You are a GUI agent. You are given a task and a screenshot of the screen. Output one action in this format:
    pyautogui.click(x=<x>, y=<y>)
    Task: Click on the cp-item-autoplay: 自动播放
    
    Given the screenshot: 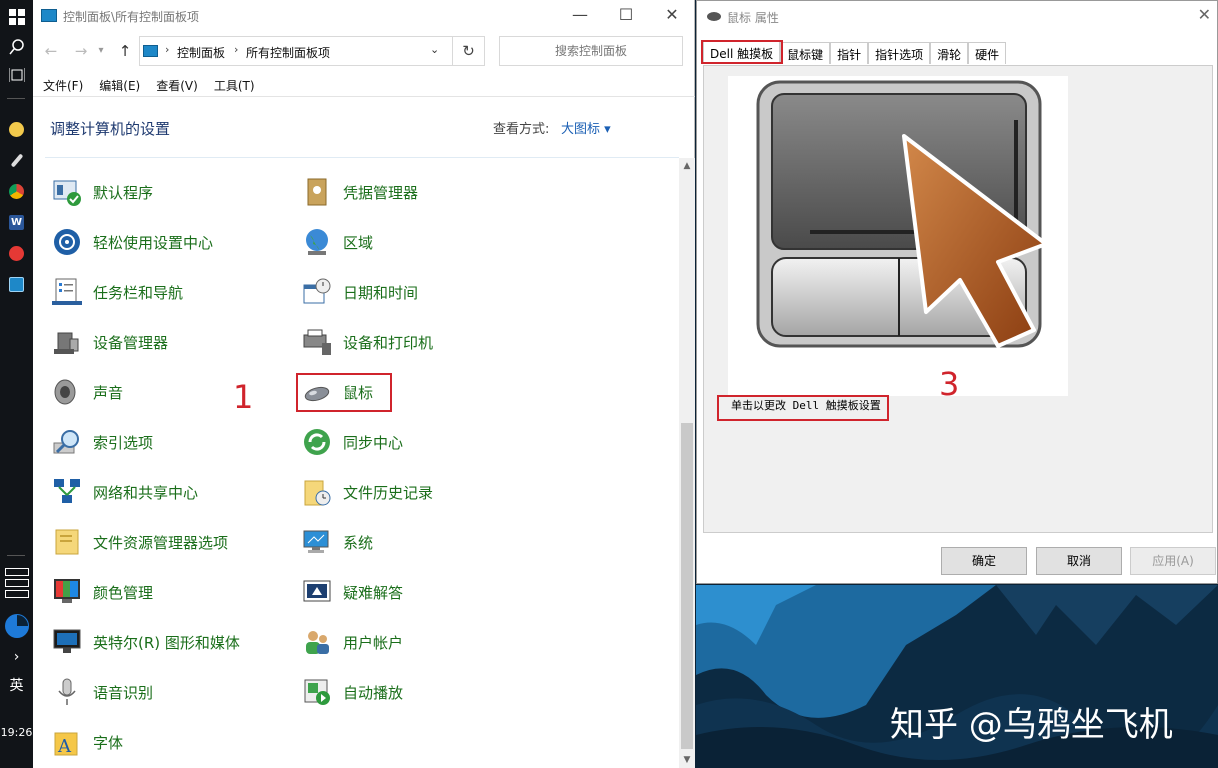 What is the action you would take?
    pyautogui.click(x=352, y=692)
    